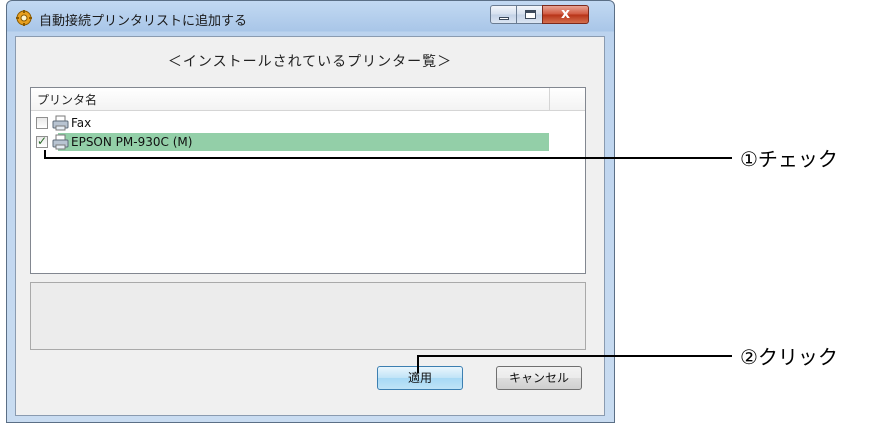 The width and height of the screenshot is (891, 427). I want to click on list-item-label: EPSON PM-930C (M), so click(132, 142).